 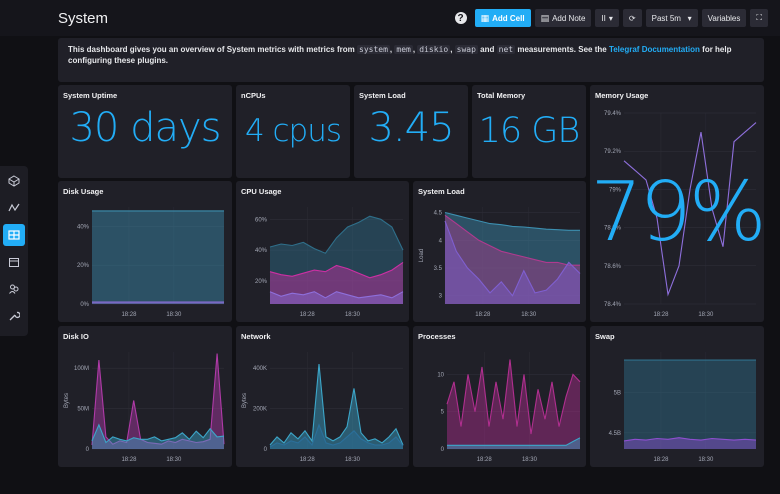 I want to click on disk-io-chart: 100M 50M 0 18:28 18:30 Bytes, so click(x=144, y=407).